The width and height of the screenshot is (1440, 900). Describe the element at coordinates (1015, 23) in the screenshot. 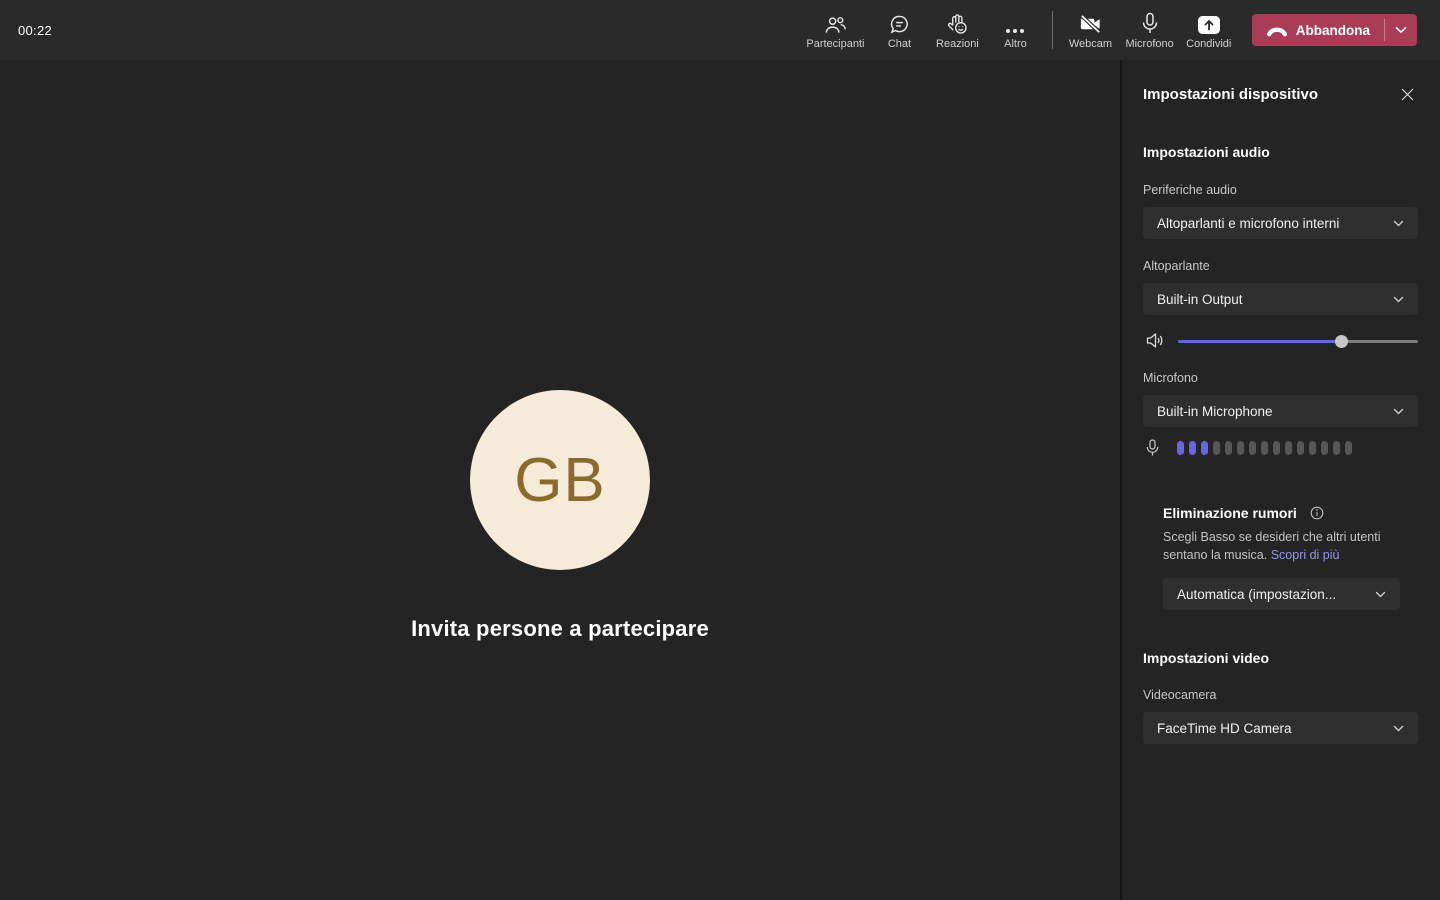

I see `more-icon` at that location.